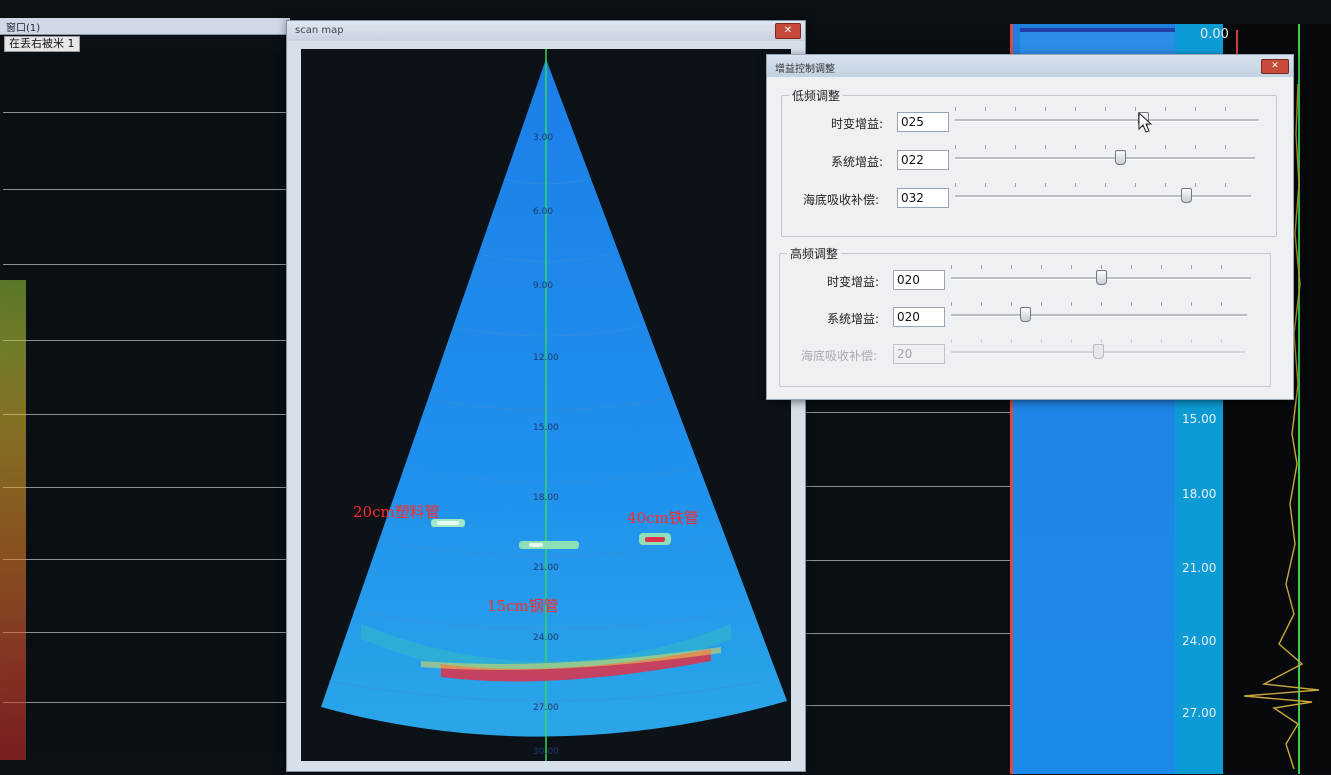 This screenshot has height=775, width=1331. I want to click on scale-label: 18.00, so click(1199, 494).